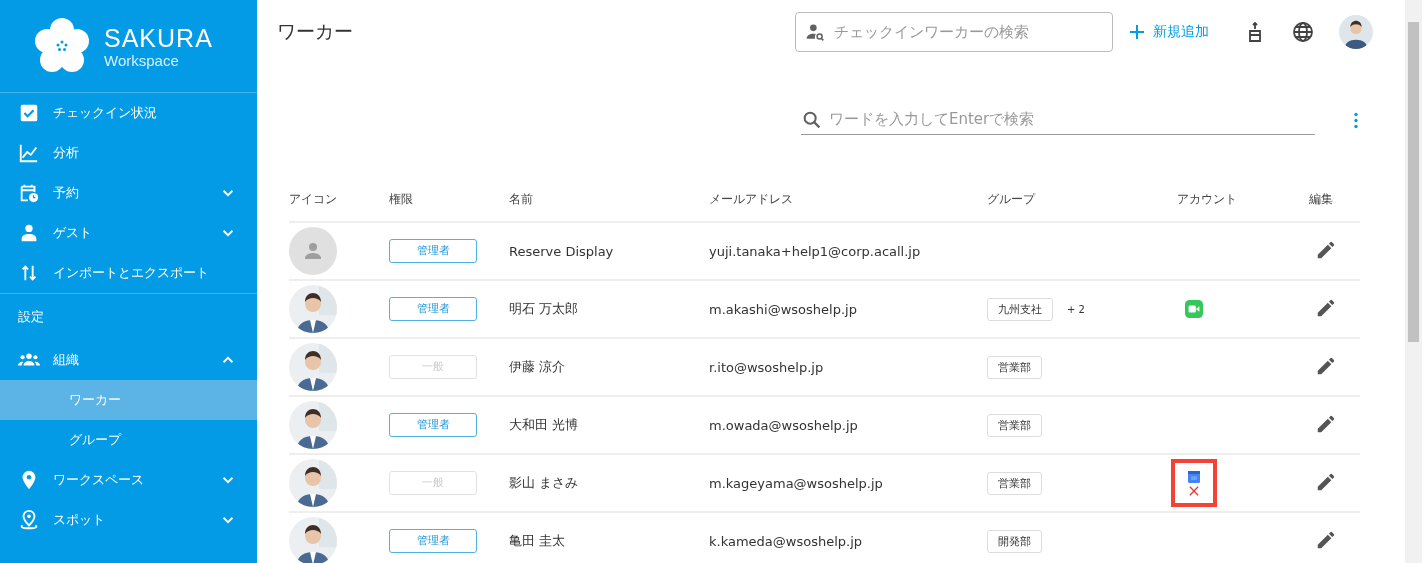  Describe the element at coordinates (544, 482) in the screenshot. I see `name-cell: 影山 まさみ` at that location.